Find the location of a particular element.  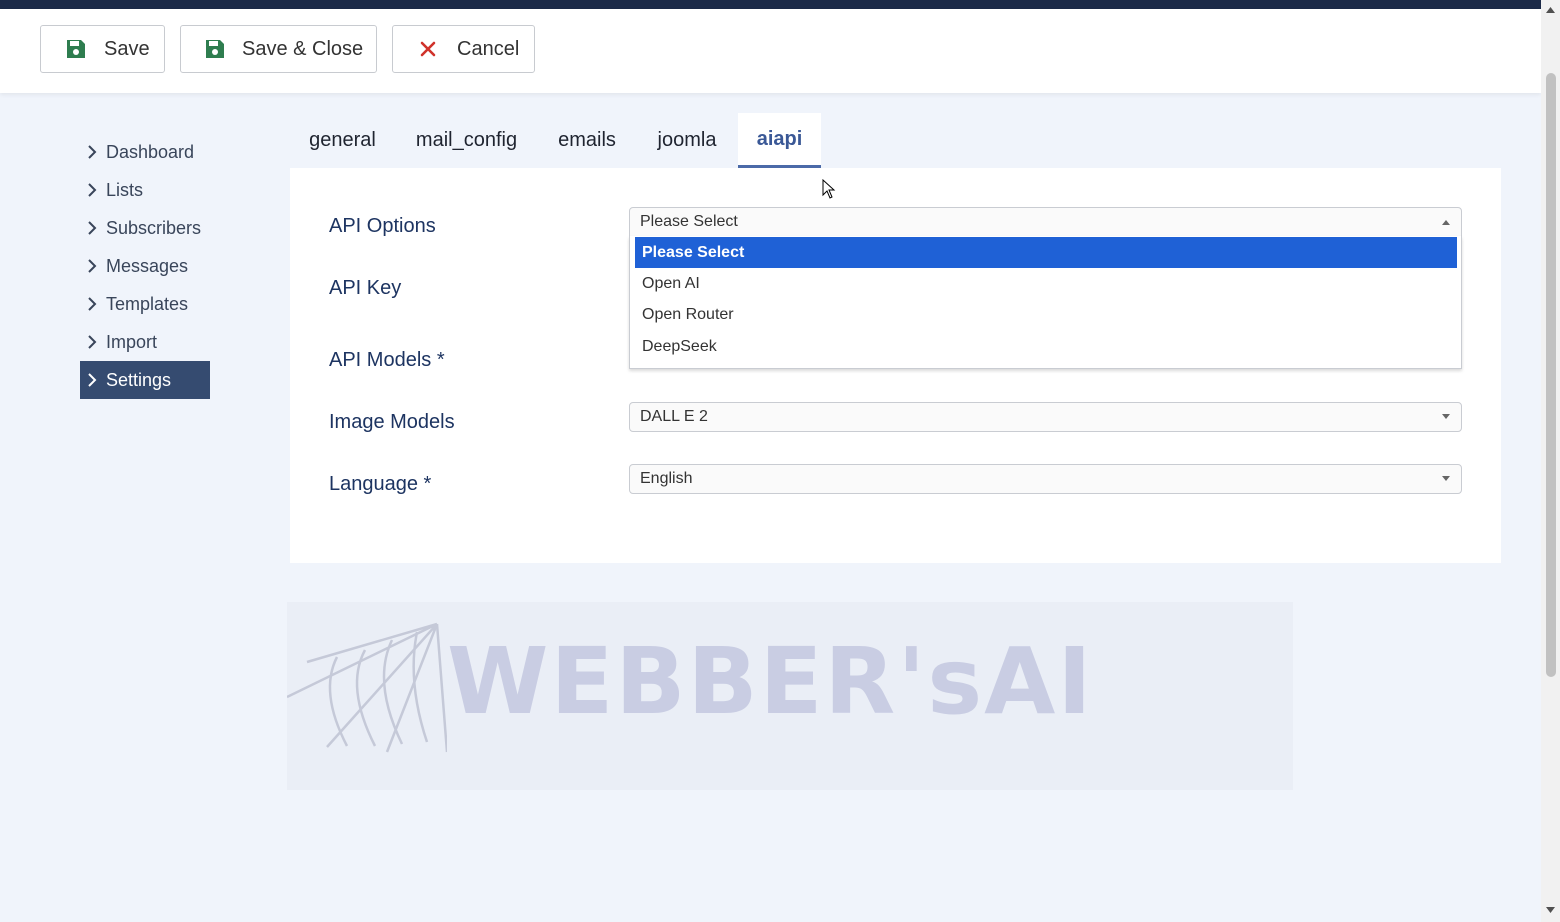

tab-emails: emails is located at coordinates (587, 140).